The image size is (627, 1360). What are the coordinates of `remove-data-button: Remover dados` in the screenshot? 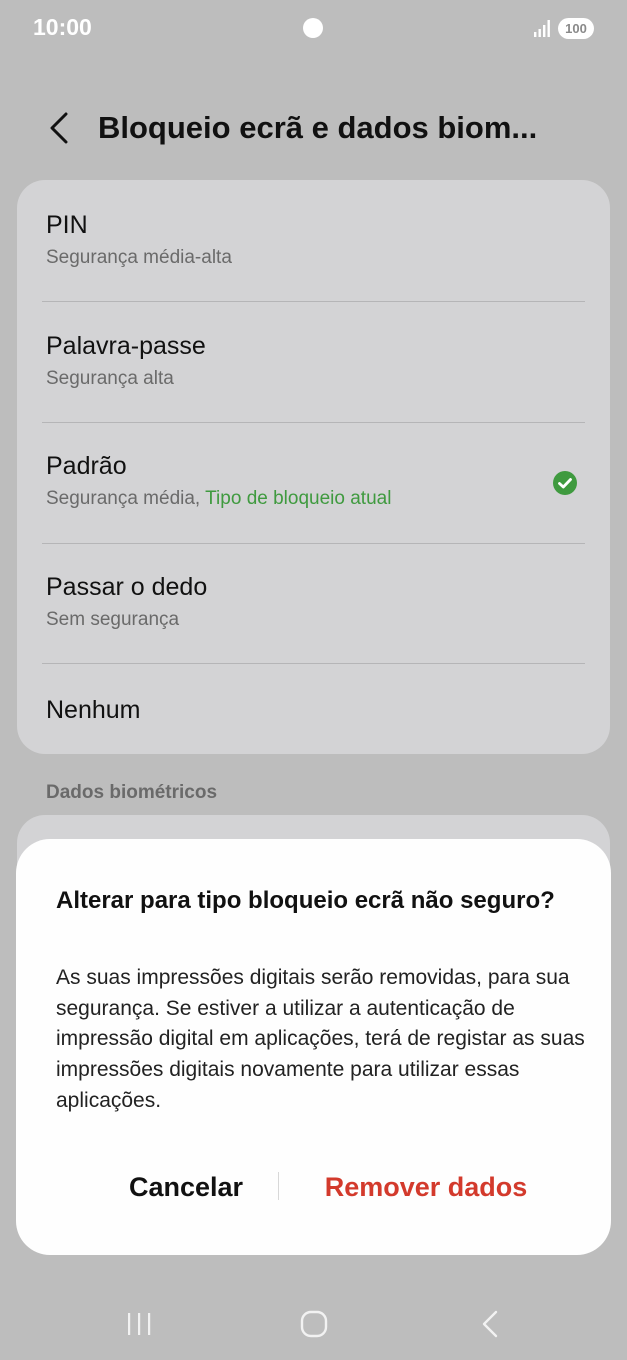 It's located at (426, 1187).